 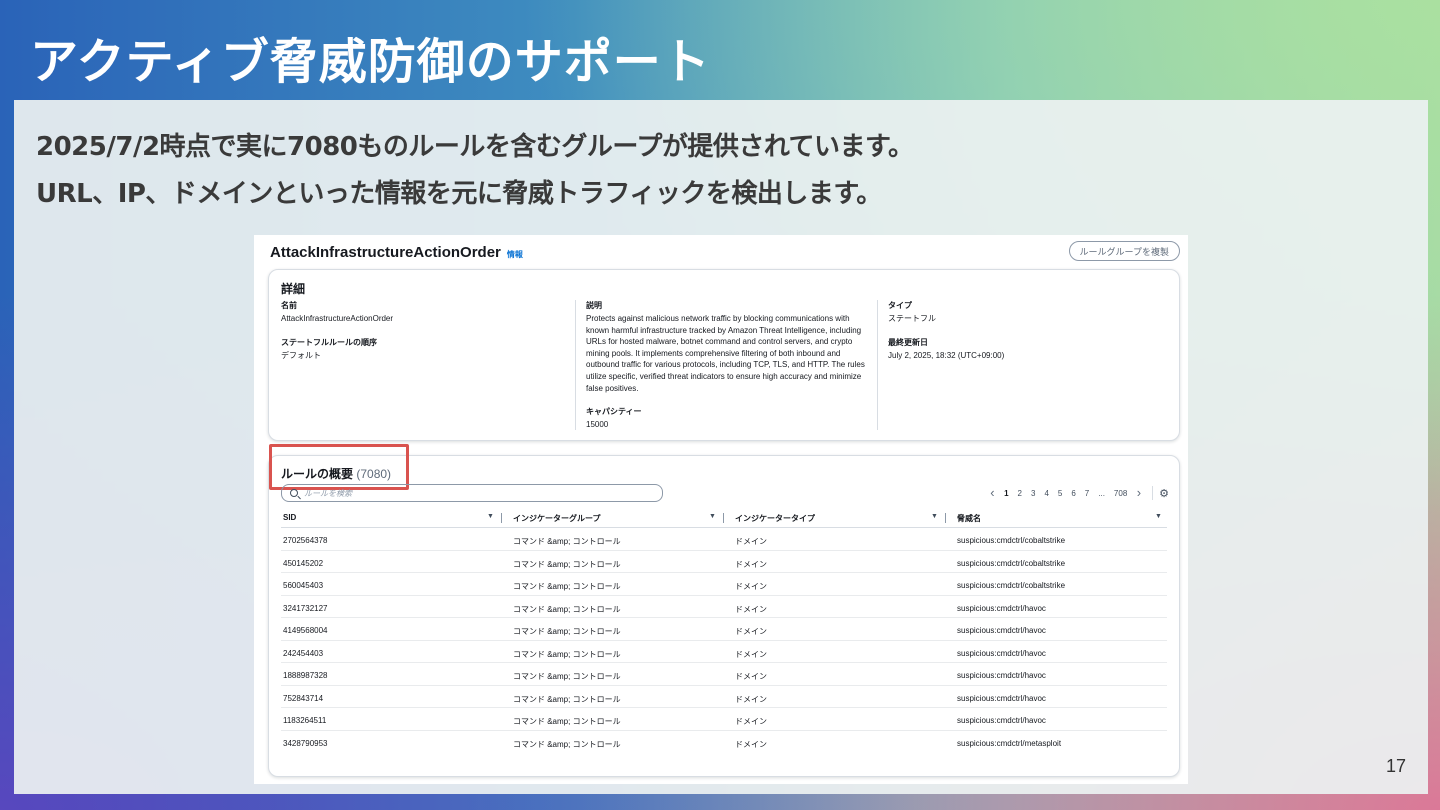 What do you see at coordinates (301, 355) in the screenshot?
I see `order-value: デフォルト` at bounding box center [301, 355].